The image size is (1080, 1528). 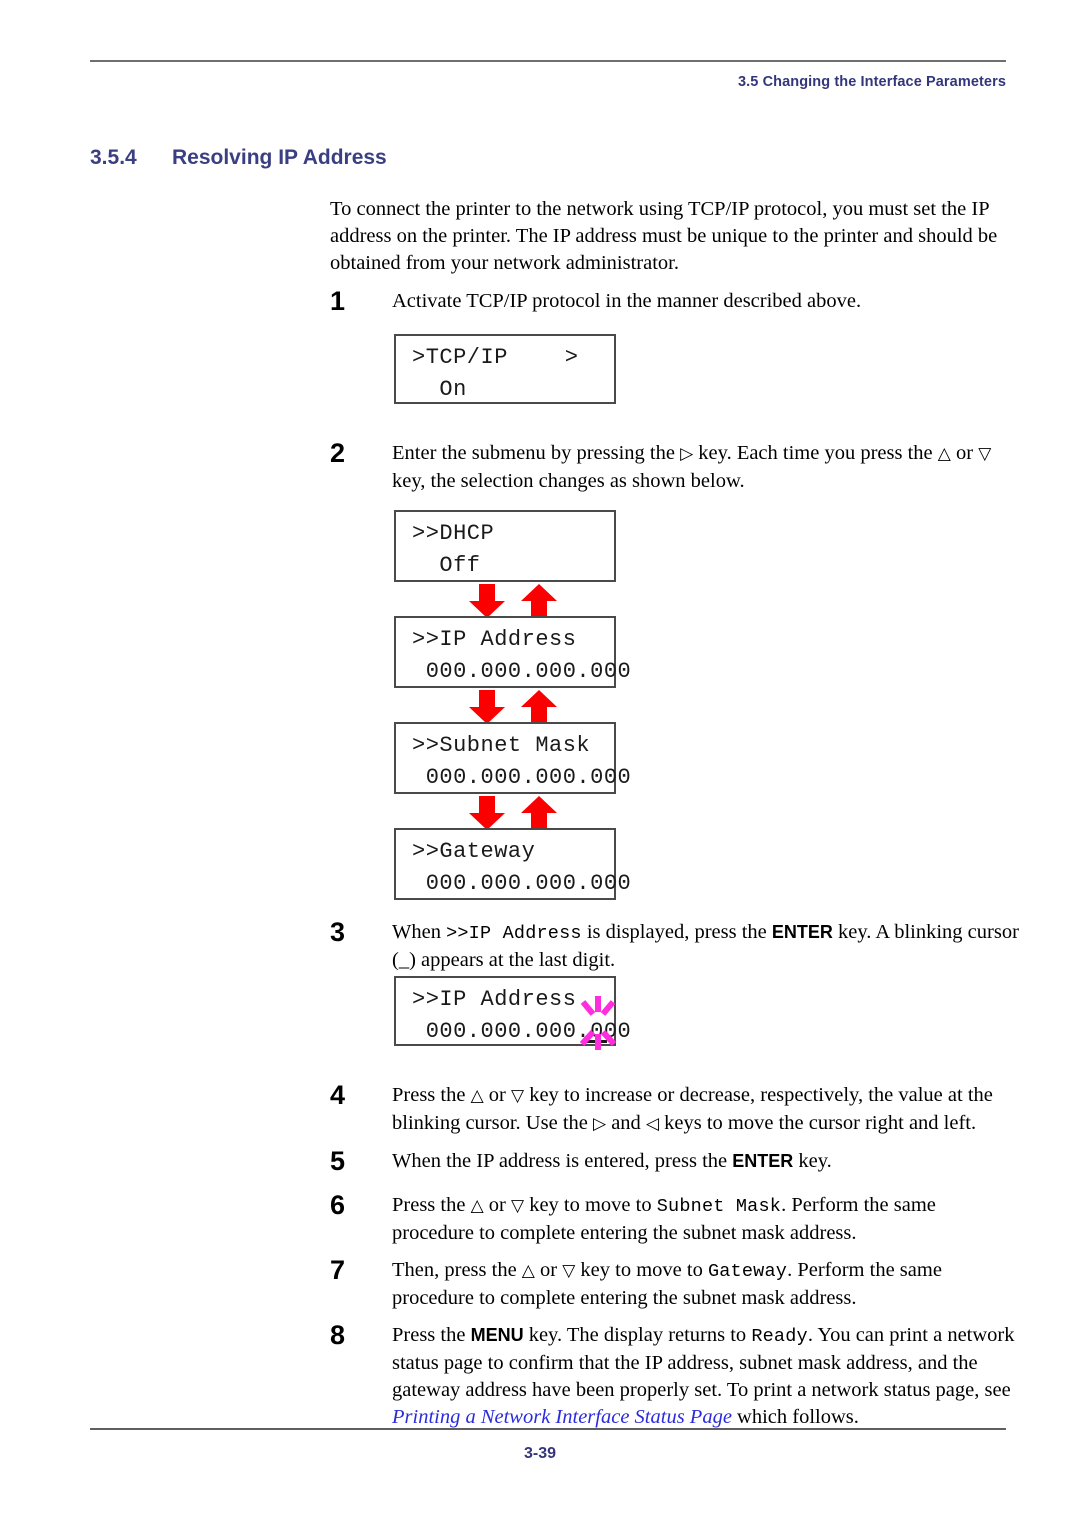 What do you see at coordinates (439, 389) in the screenshot?
I see `lcd-line-2: On` at bounding box center [439, 389].